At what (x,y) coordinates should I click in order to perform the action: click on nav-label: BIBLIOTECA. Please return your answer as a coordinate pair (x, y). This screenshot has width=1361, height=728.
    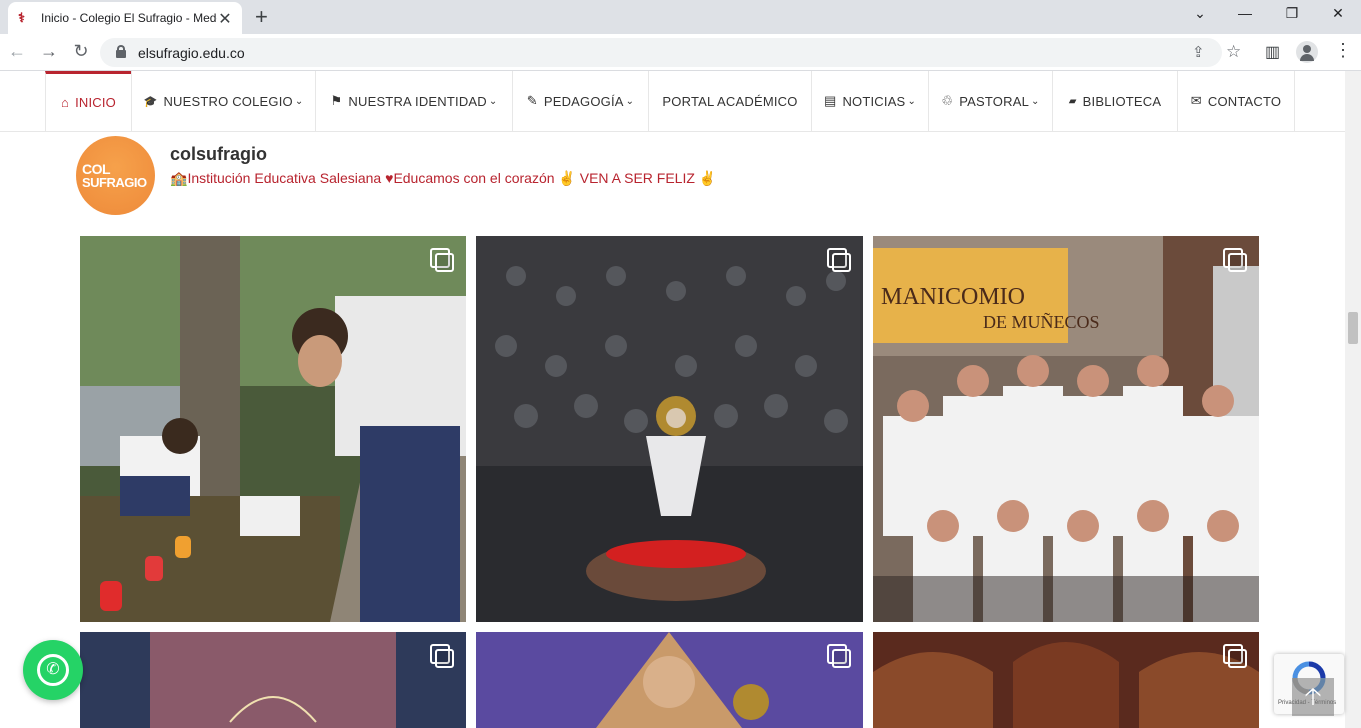
    Looking at the image, I should click on (1122, 101).